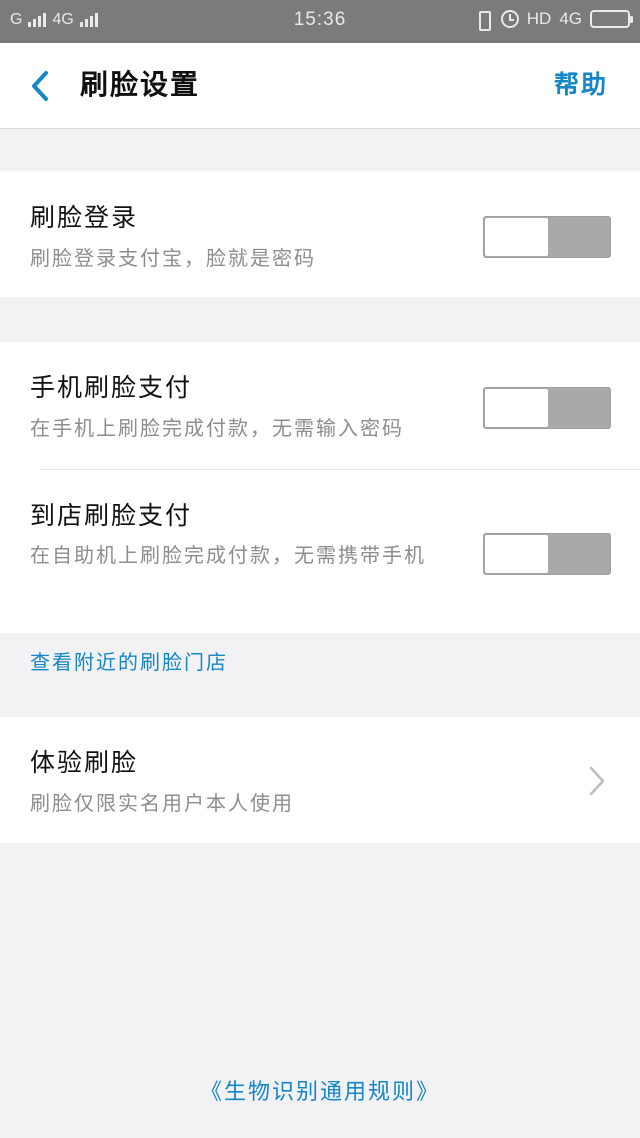  What do you see at coordinates (553, 20) in the screenshot?
I see `status-right: HD 4G` at bounding box center [553, 20].